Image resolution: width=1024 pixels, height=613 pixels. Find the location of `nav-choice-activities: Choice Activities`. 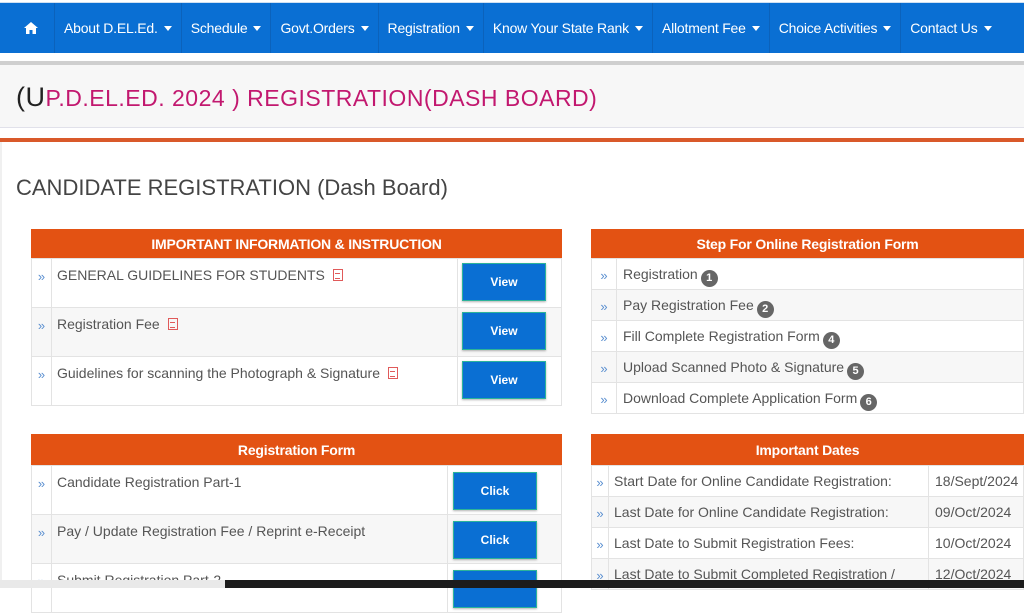

nav-choice-activities: Choice Activities is located at coordinates (836, 28).